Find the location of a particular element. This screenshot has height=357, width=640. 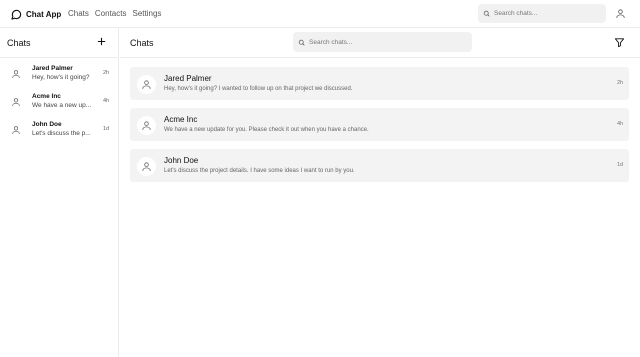

header-search-input is located at coordinates (544, 13).